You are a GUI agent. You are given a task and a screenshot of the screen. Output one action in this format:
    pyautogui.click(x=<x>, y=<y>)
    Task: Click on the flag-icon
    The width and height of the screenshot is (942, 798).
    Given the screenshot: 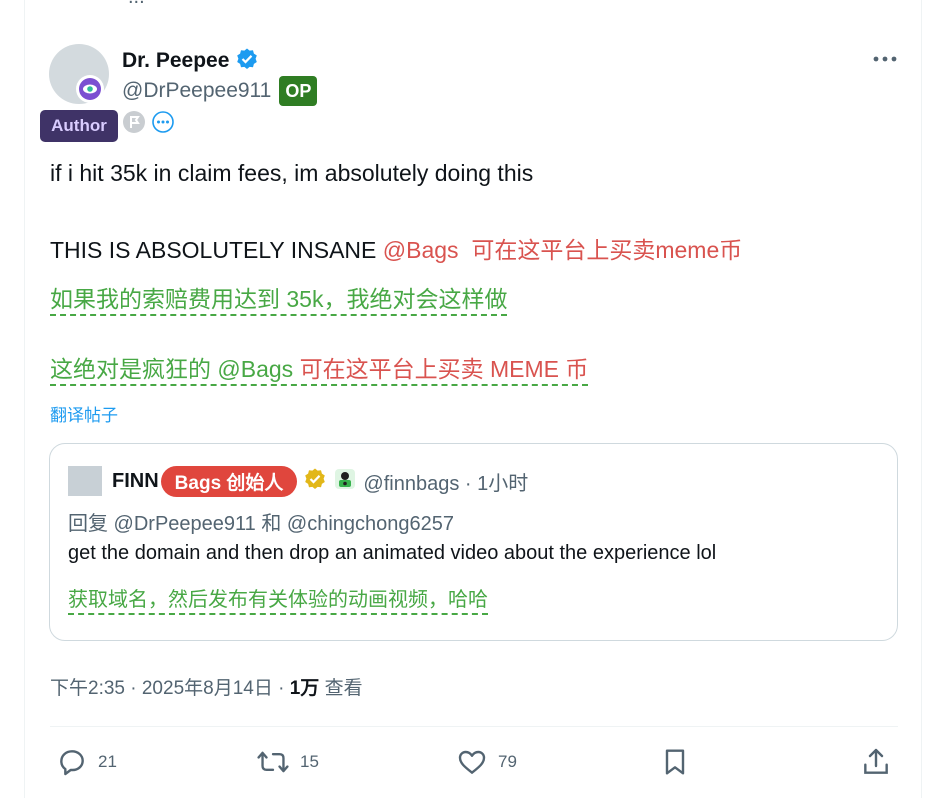 What is the action you would take?
    pyautogui.click(x=134, y=124)
    